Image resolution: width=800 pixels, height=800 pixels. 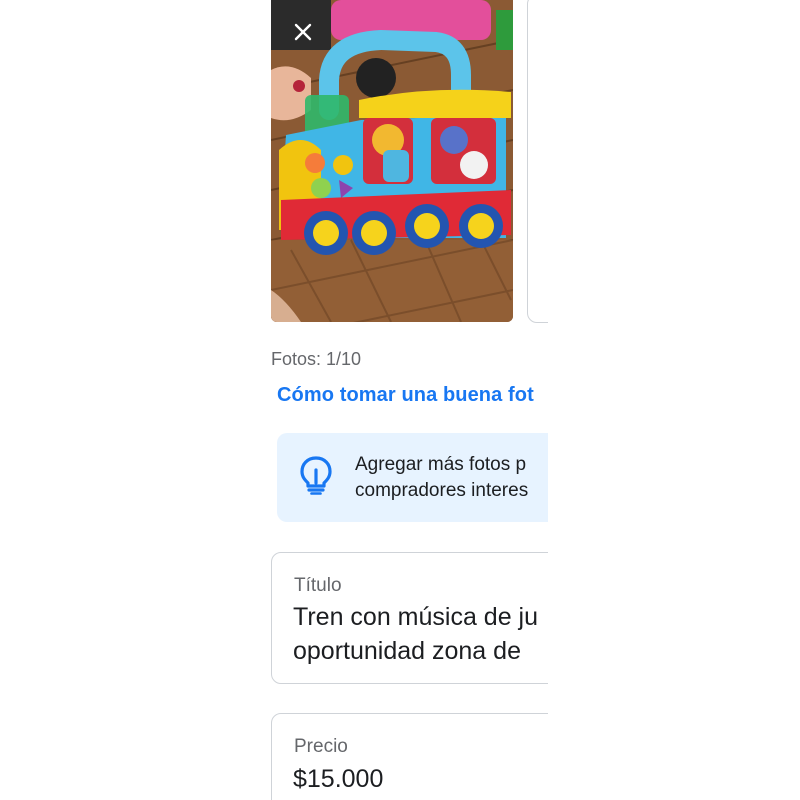 I want to click on price-field: Precio $15.000, so click(x=409, y=756).